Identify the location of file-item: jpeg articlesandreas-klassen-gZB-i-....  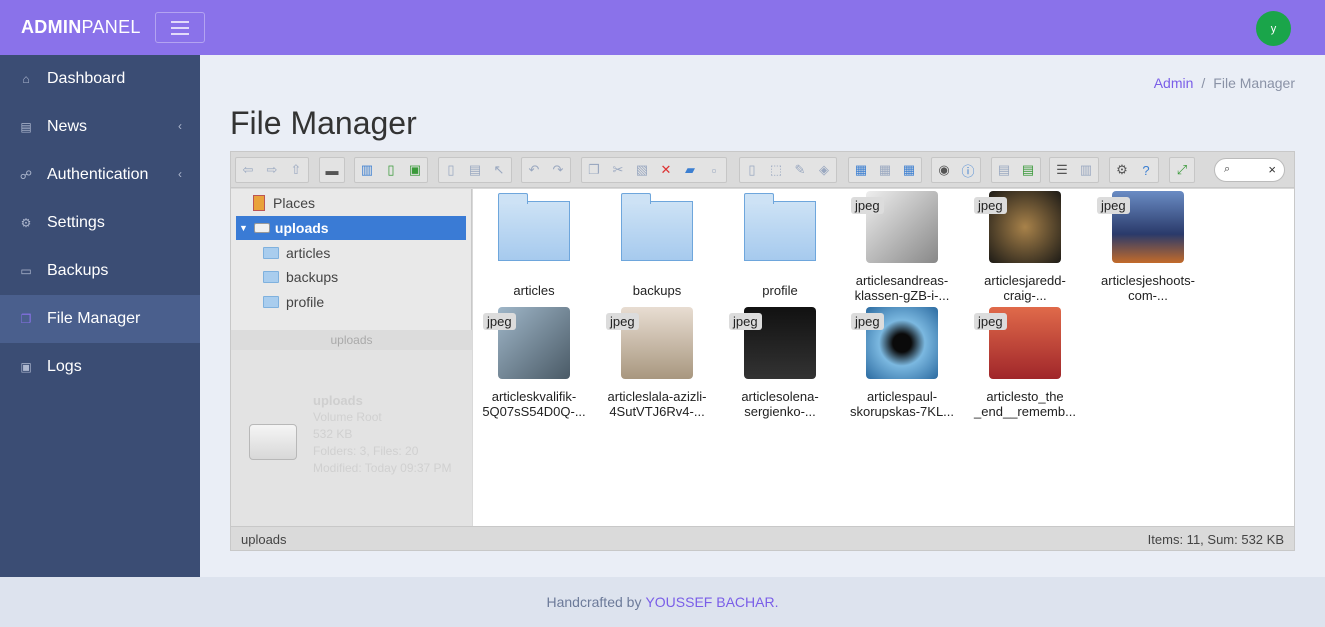
(902, 247).